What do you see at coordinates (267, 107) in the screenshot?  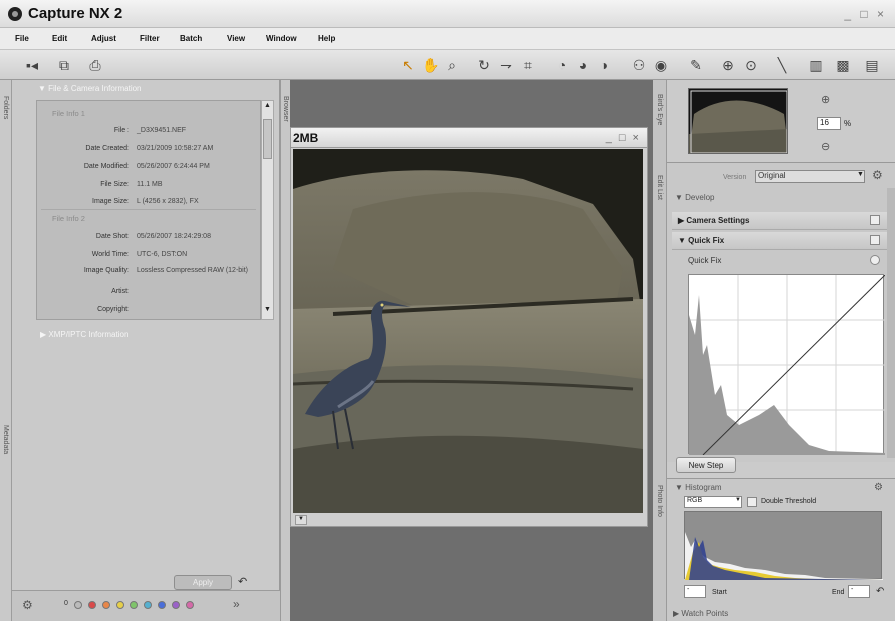 I see `scroll-up-icon: ▲` at bounding box center [267, 107].